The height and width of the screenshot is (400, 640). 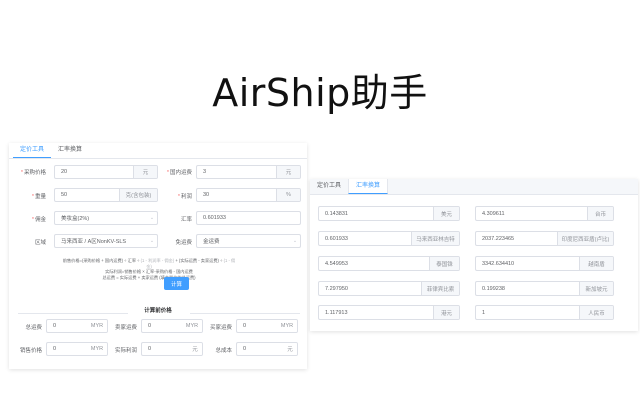 What do you see at coordinates (30, 351) in the screenshot?
I see `sale-price-label: 销售价格` at bounding box center [30, 351].